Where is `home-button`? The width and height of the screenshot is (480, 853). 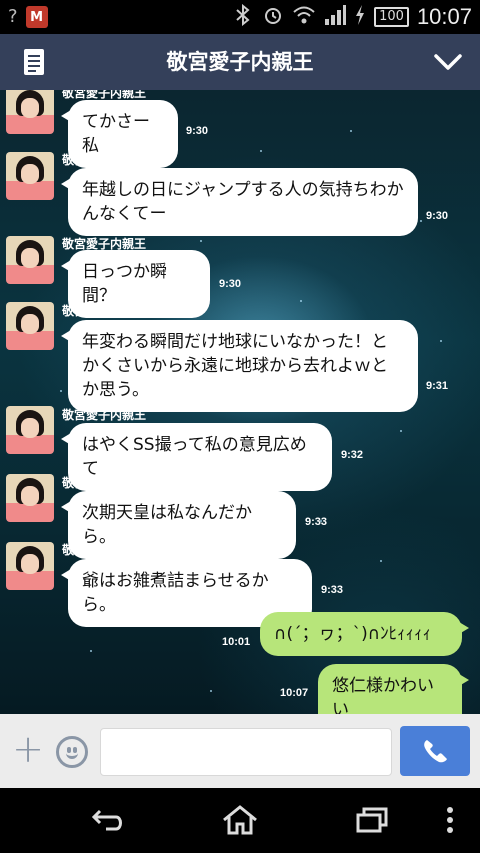 home-button is located at coordinates (240, 820).